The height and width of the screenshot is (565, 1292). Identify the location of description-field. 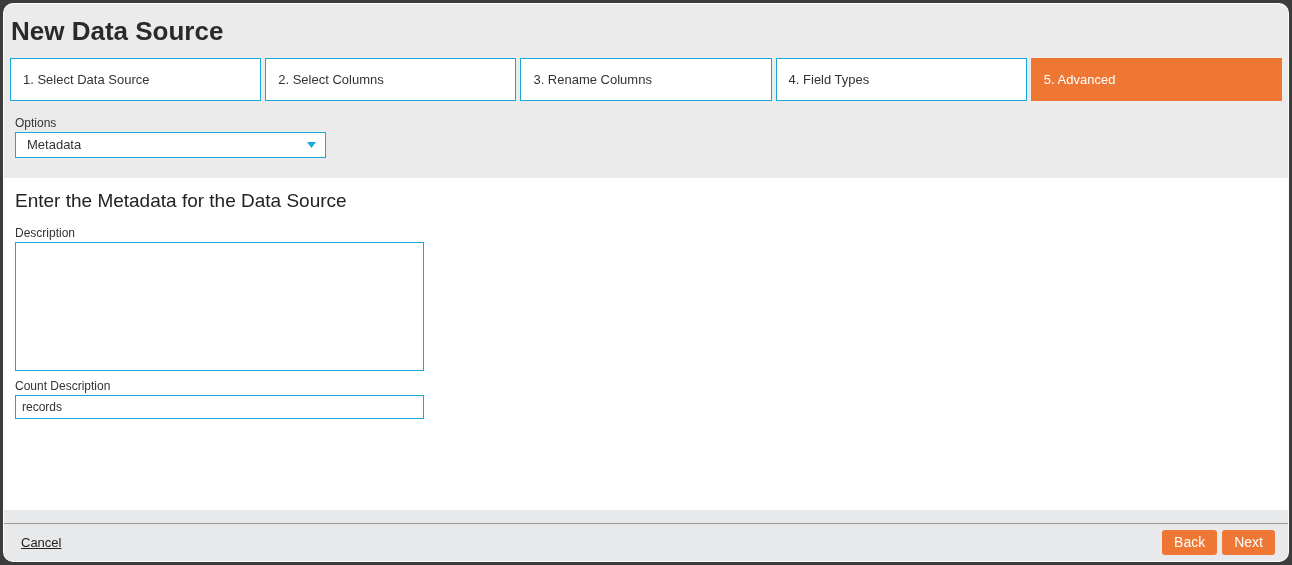
(219, 306).